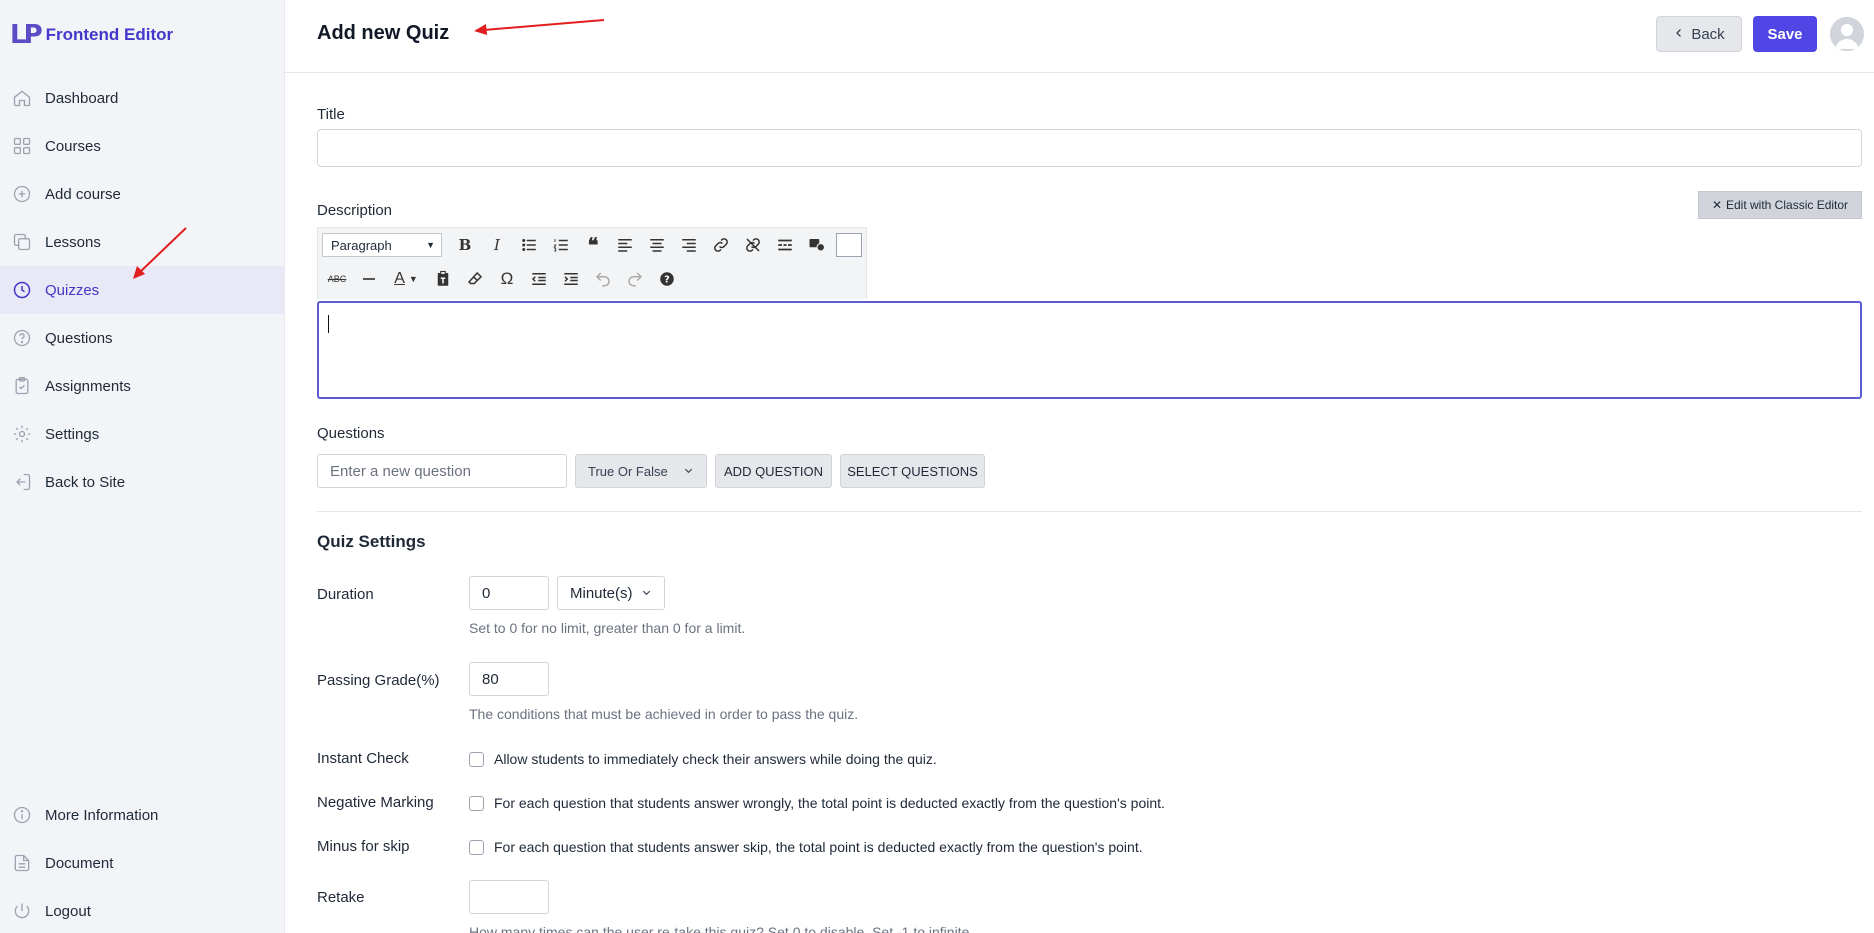 The image size is (1874, 933). Describe the element at coordinates (337, 279) in the screenshot. I see `strikethrough-icon: ABC` at that location.